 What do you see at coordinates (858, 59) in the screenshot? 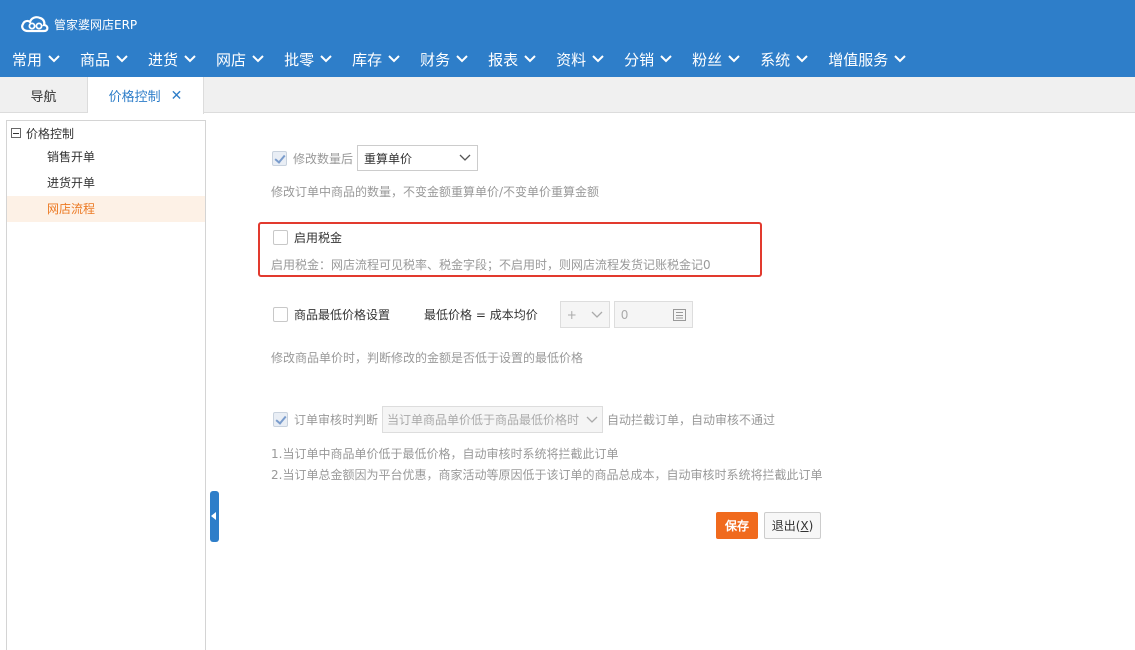
I see `menu-item-label: 增值服务` at bounding box center [858, 59].